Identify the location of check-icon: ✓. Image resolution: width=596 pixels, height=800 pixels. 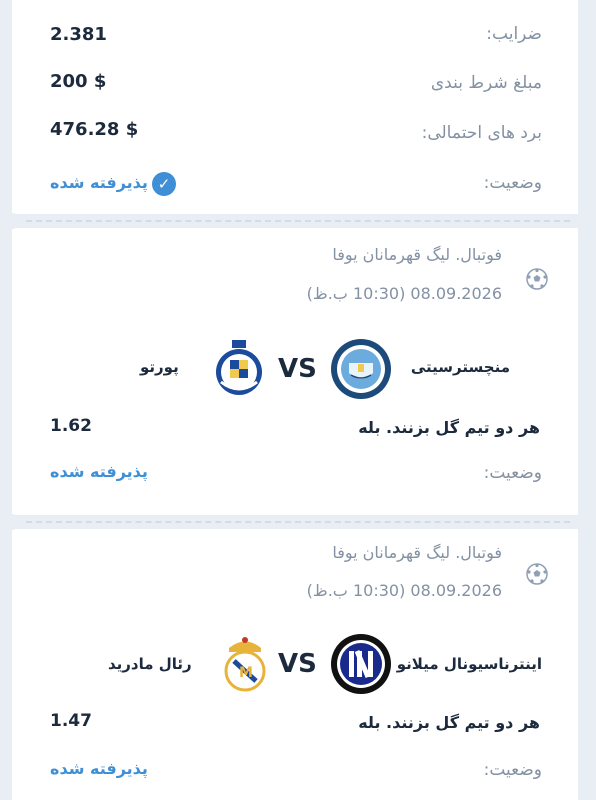
(164, 184).